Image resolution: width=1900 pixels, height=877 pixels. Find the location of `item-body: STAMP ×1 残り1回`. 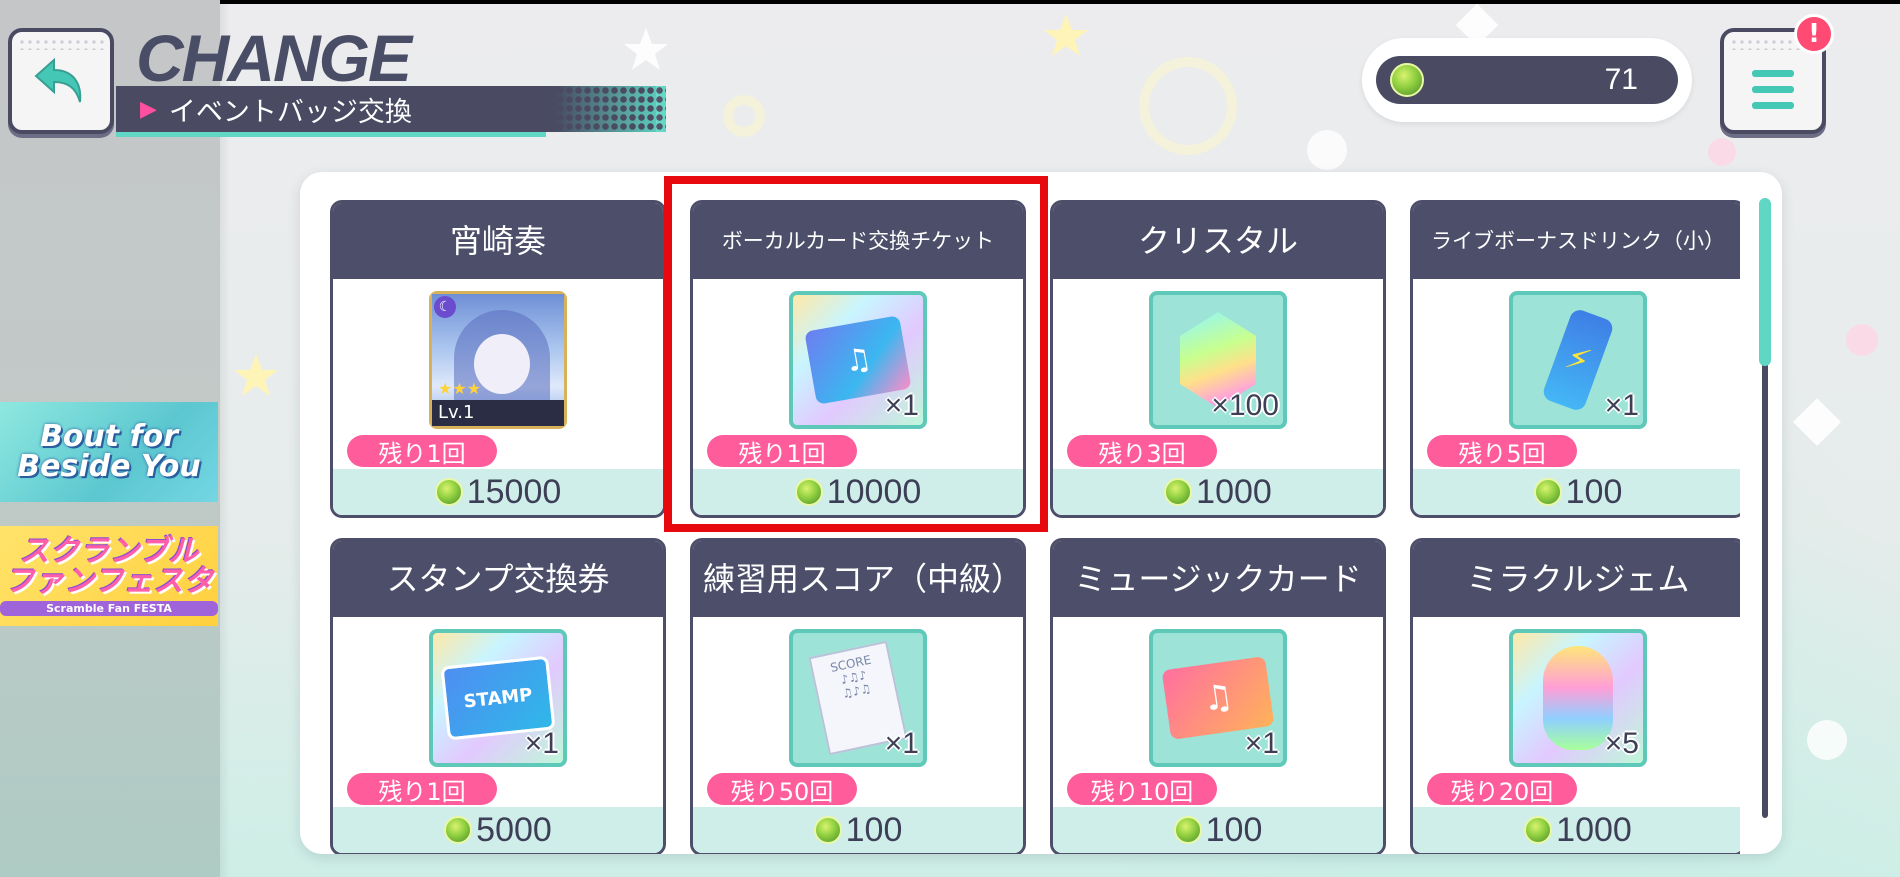

item-body: STAMP ×1 残り1回 is located at coordinates (498, 715).